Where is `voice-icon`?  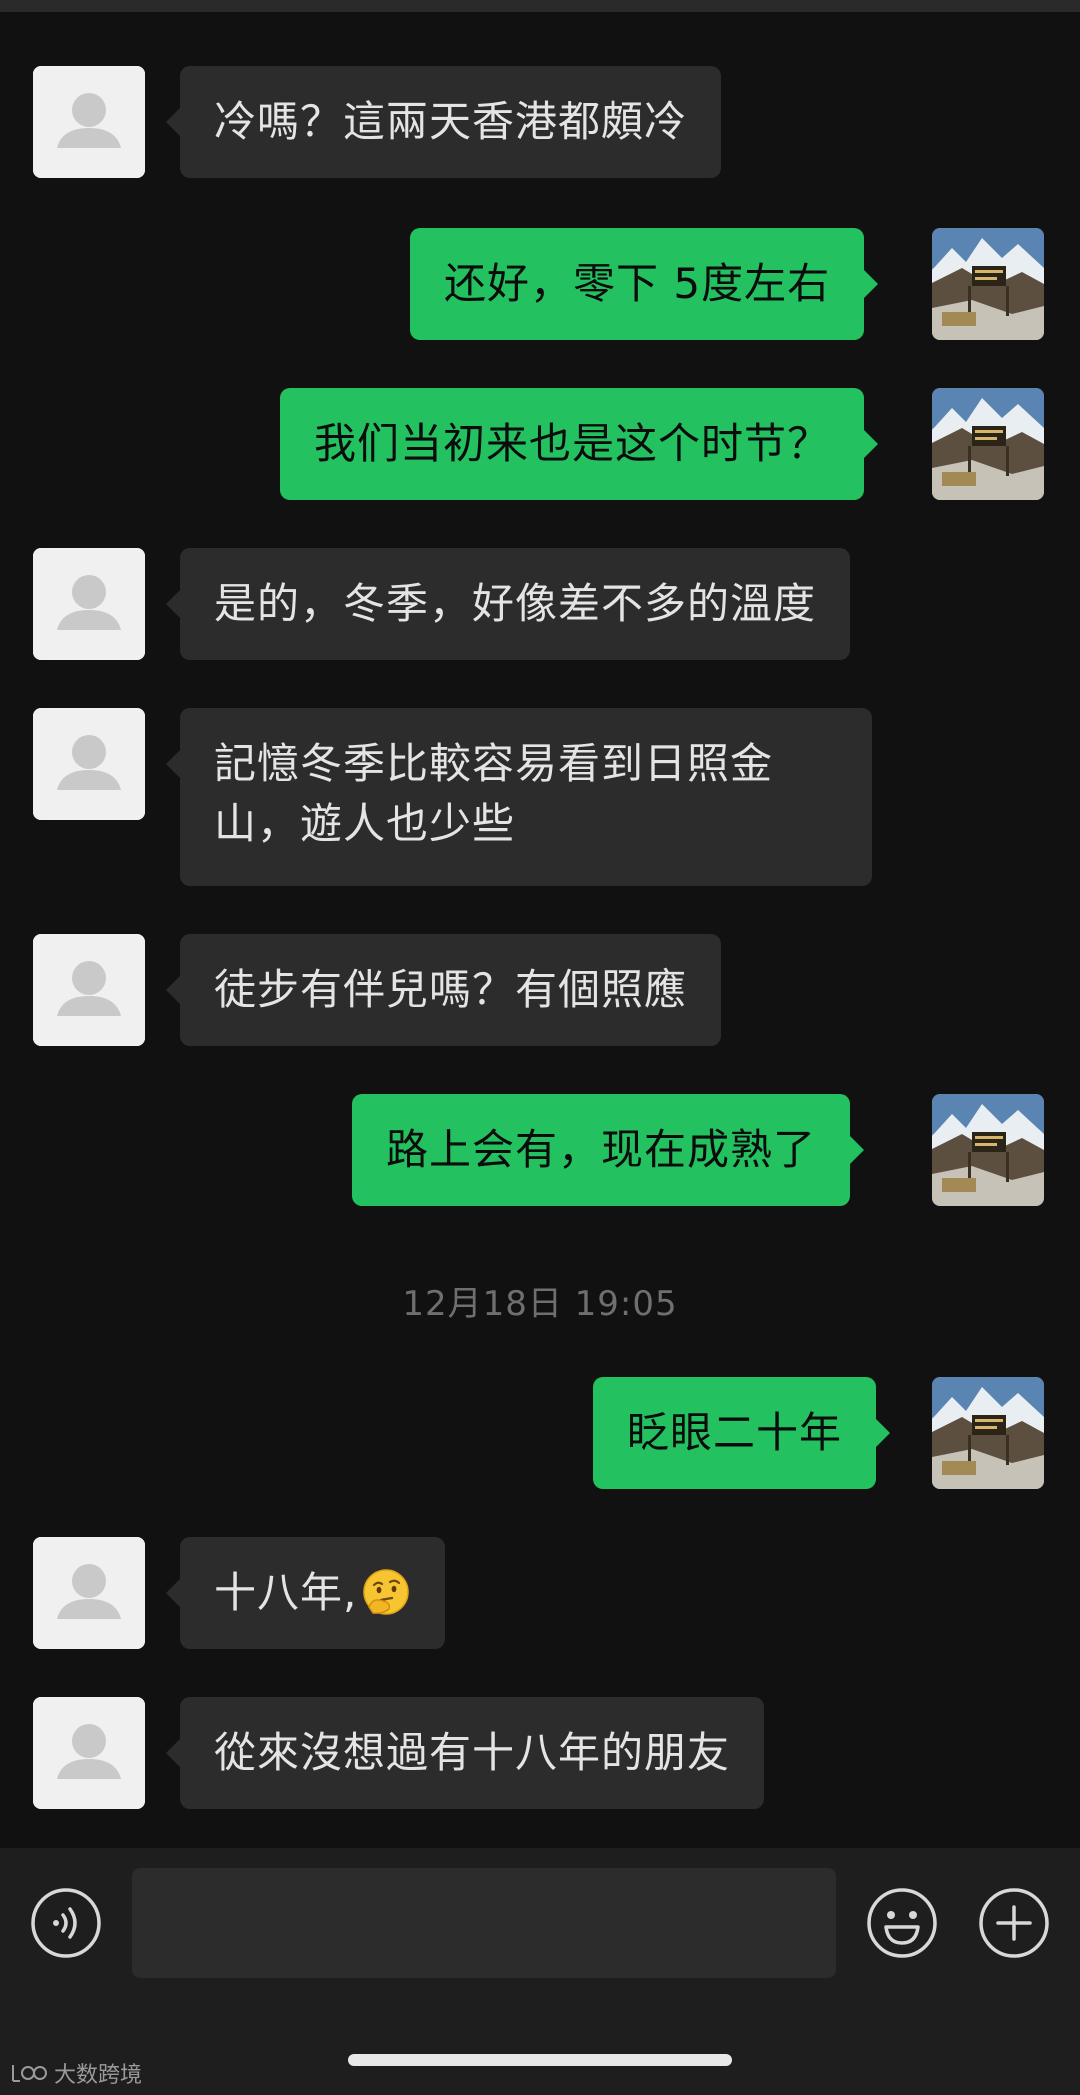
voice-icon is located at coordinates (66, 1923).